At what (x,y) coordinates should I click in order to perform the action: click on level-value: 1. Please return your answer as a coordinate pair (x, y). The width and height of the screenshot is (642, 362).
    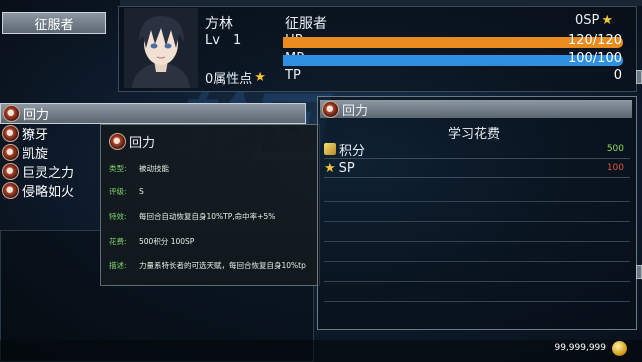
    Looking at the image, I should click on (237, 40).